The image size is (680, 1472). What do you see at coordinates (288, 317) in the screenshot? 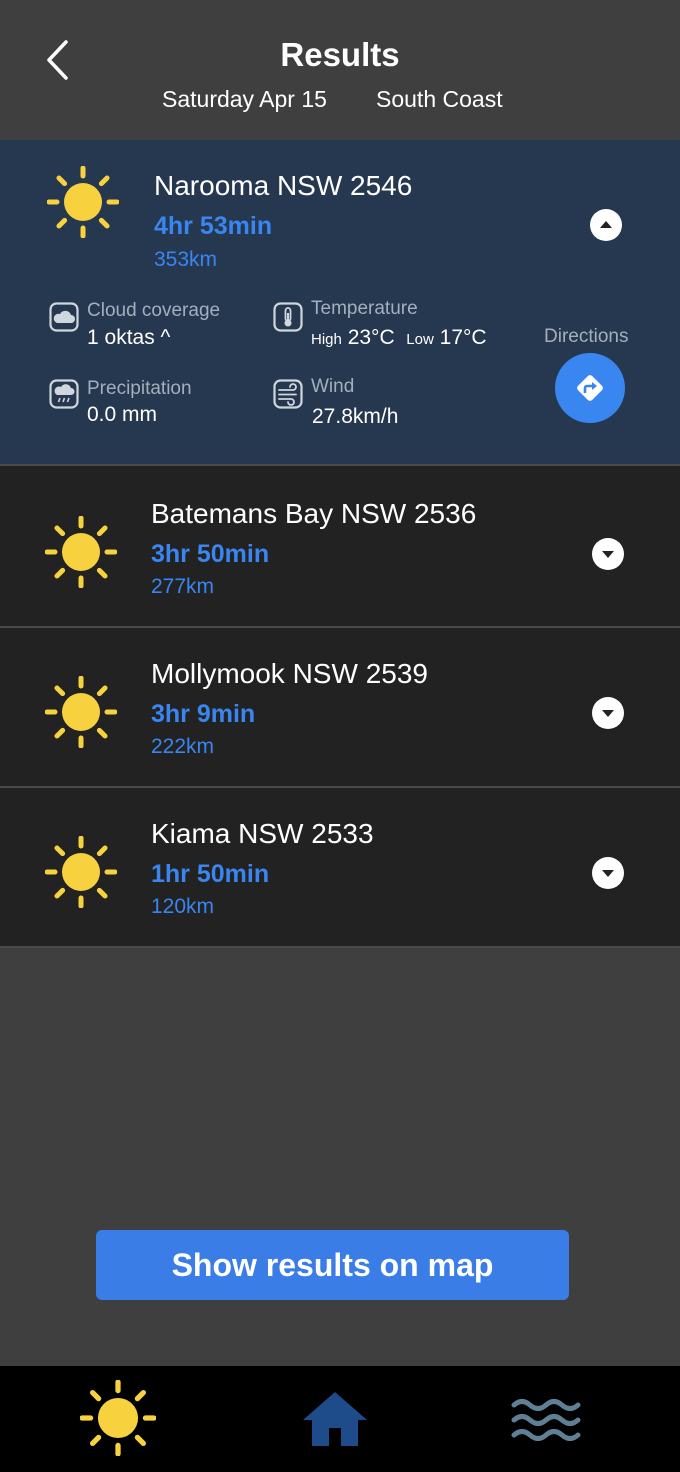
I see `thermometer-icon` at bounding box center [288, 317].